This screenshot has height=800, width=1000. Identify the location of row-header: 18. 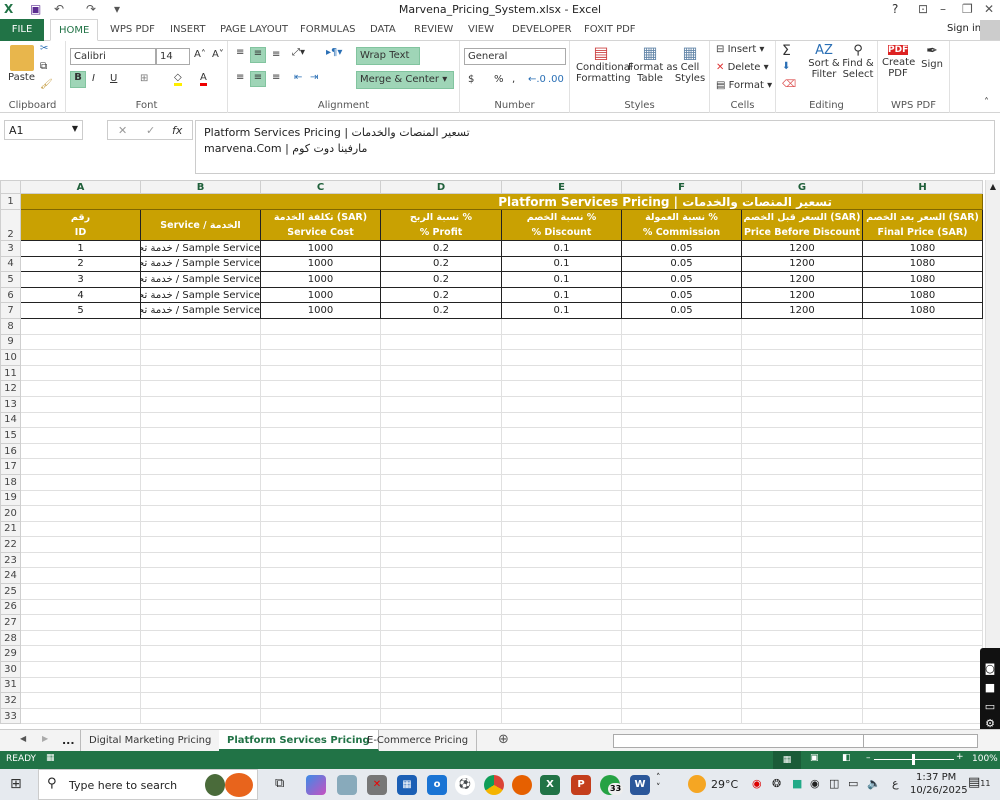
(10, 482).